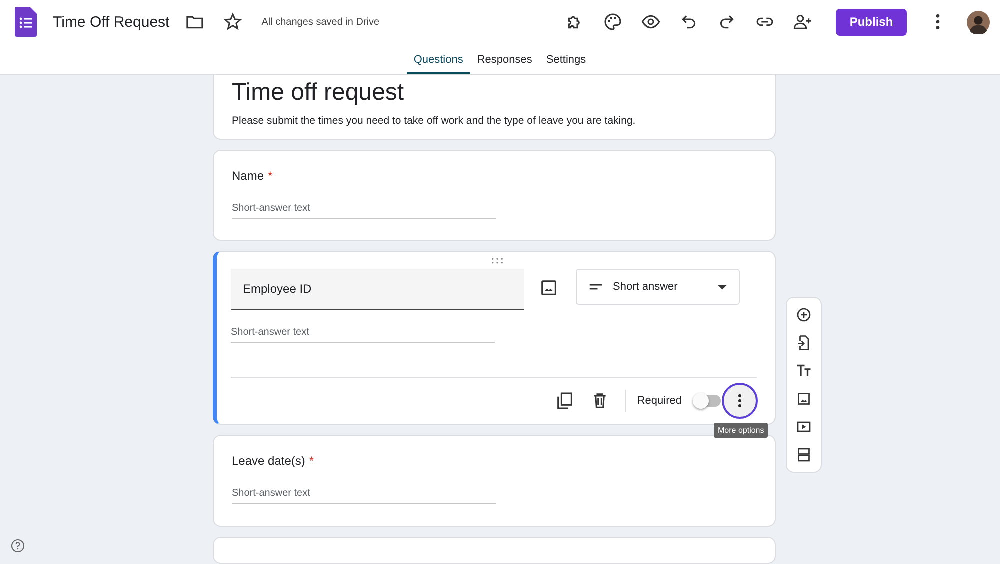 The height and width of the screenshot is (564, 1000). Describe the element at coordinates (565, 401) in the screenshot. I see `duplicate-icon` at that location.